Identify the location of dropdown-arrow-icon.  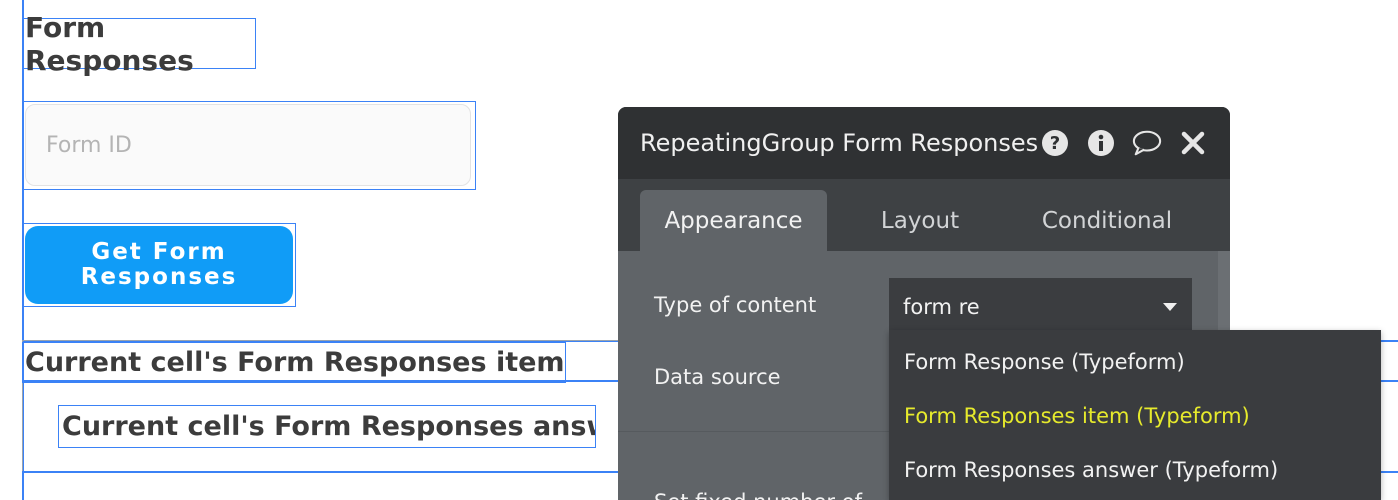
(1170, 307).